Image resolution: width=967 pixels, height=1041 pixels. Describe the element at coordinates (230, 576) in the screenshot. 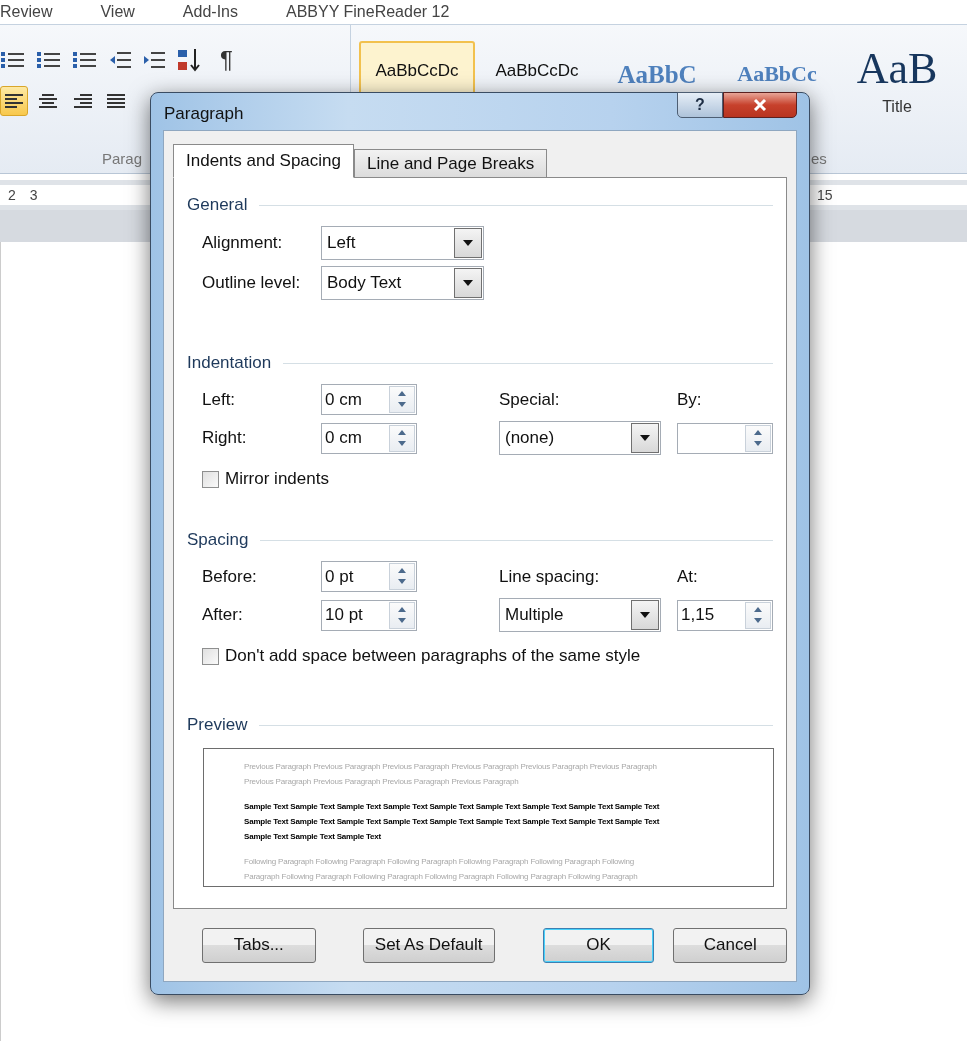

I see `field-label: Before:` at that location.